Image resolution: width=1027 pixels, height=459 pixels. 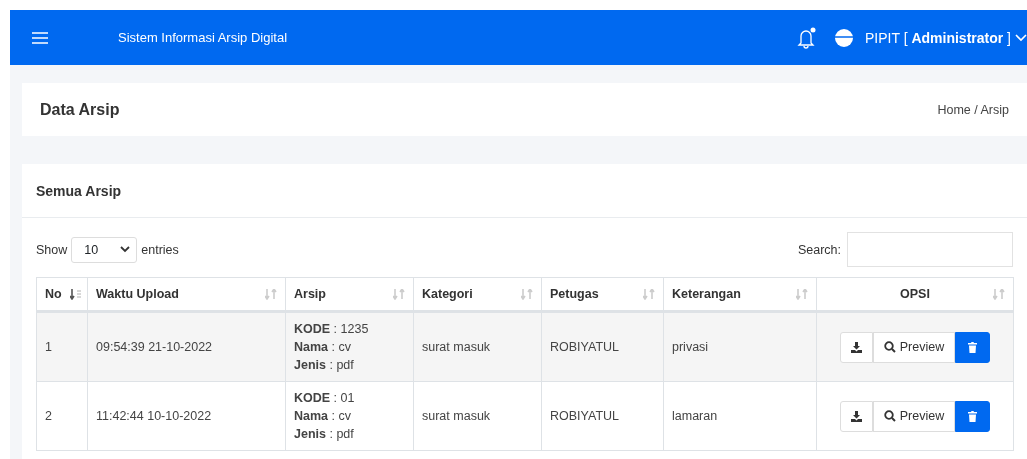 I want to click on bell-icon, so click(x=807, y=37).